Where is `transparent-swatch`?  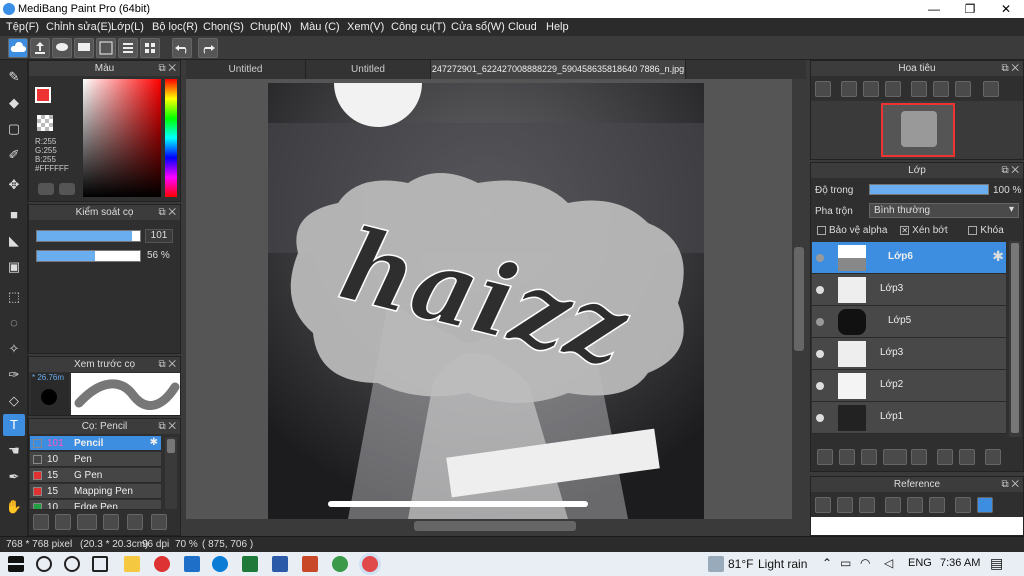
transparent-swatch is located at coordinates (45, 123).